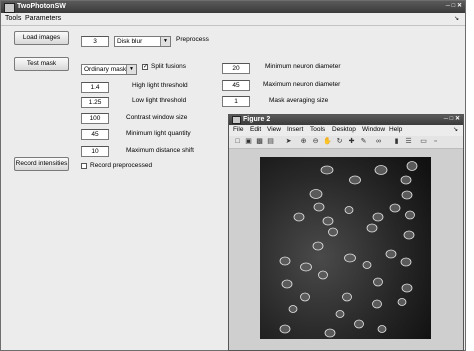 The width and height of the screenshot is (474, 351). I want to click on low-light-threshold-field: 1.25, so click(95, 102).